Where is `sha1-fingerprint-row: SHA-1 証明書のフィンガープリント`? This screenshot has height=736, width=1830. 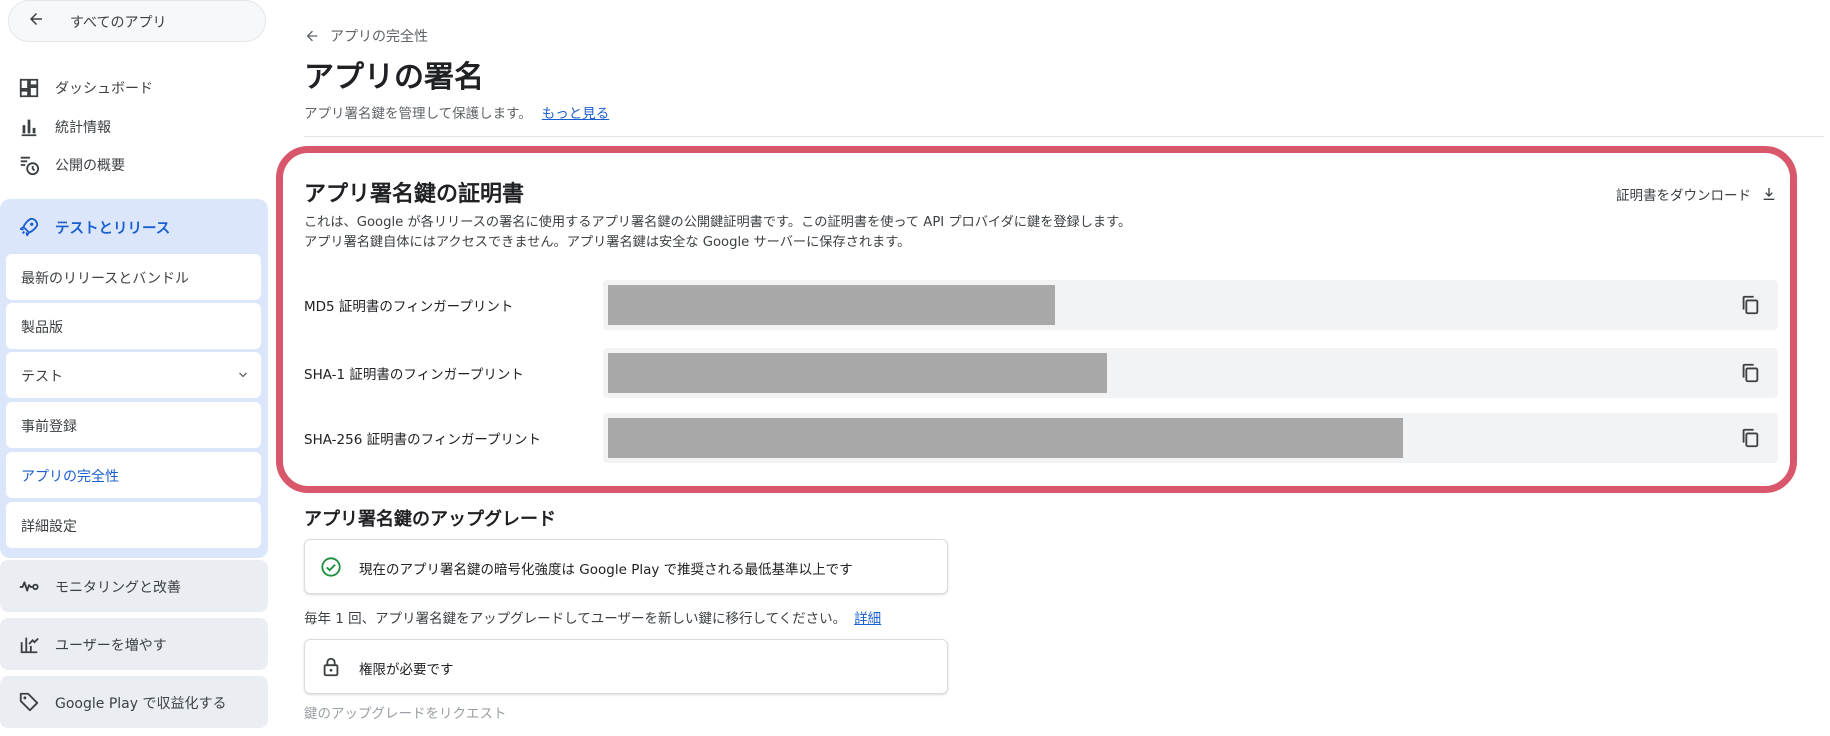
sha1-fingerprint-row: SHA-1 証明書のフィンガープリント is located at coordinates (1041, 373).